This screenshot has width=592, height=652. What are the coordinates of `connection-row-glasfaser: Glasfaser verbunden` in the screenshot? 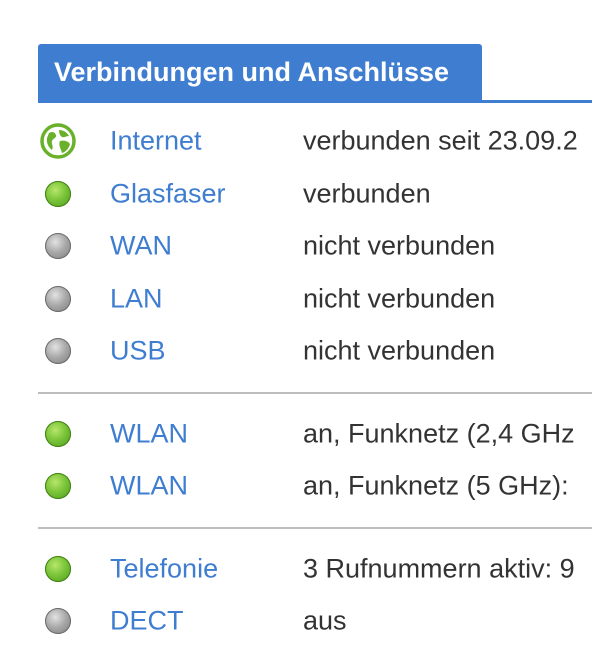 It's located at (315, 194).